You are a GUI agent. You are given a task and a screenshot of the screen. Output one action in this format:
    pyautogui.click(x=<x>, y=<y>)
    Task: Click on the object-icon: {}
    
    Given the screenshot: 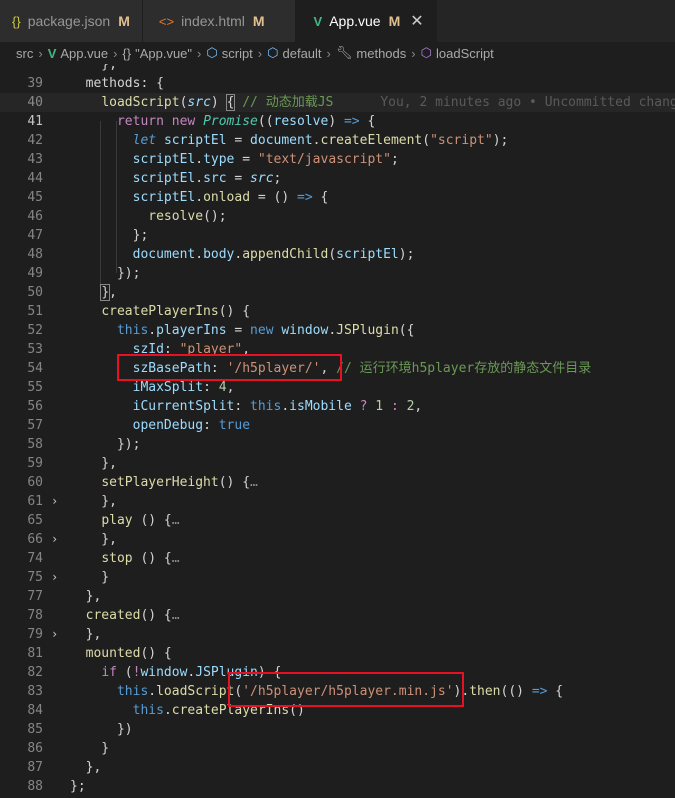 What is the action you would take?
    pyautogui.click(x=127, y=53)
    